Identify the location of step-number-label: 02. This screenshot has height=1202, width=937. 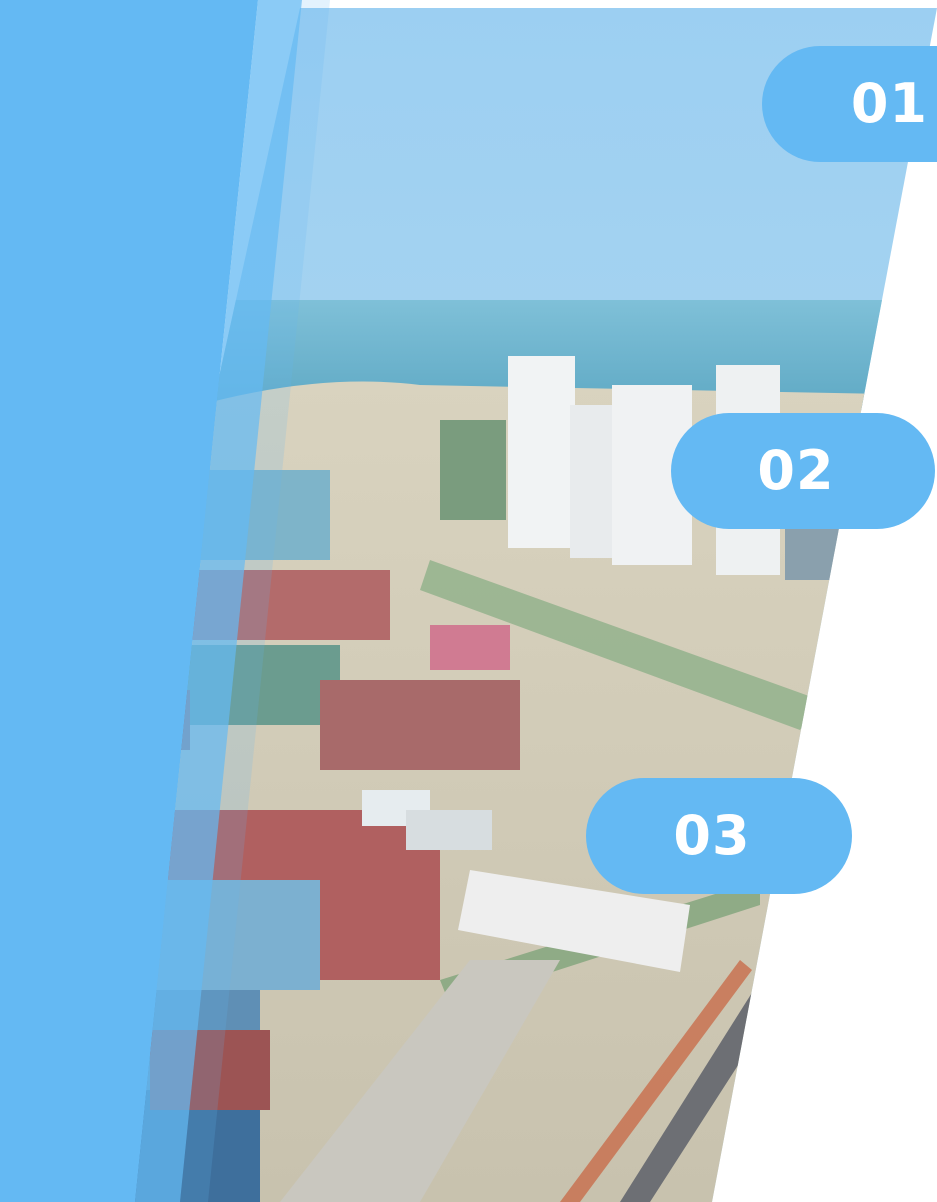
(796, 470).